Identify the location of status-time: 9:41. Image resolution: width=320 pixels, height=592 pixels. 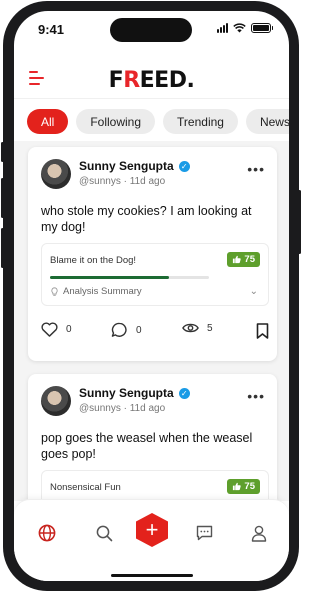
(51, 29).